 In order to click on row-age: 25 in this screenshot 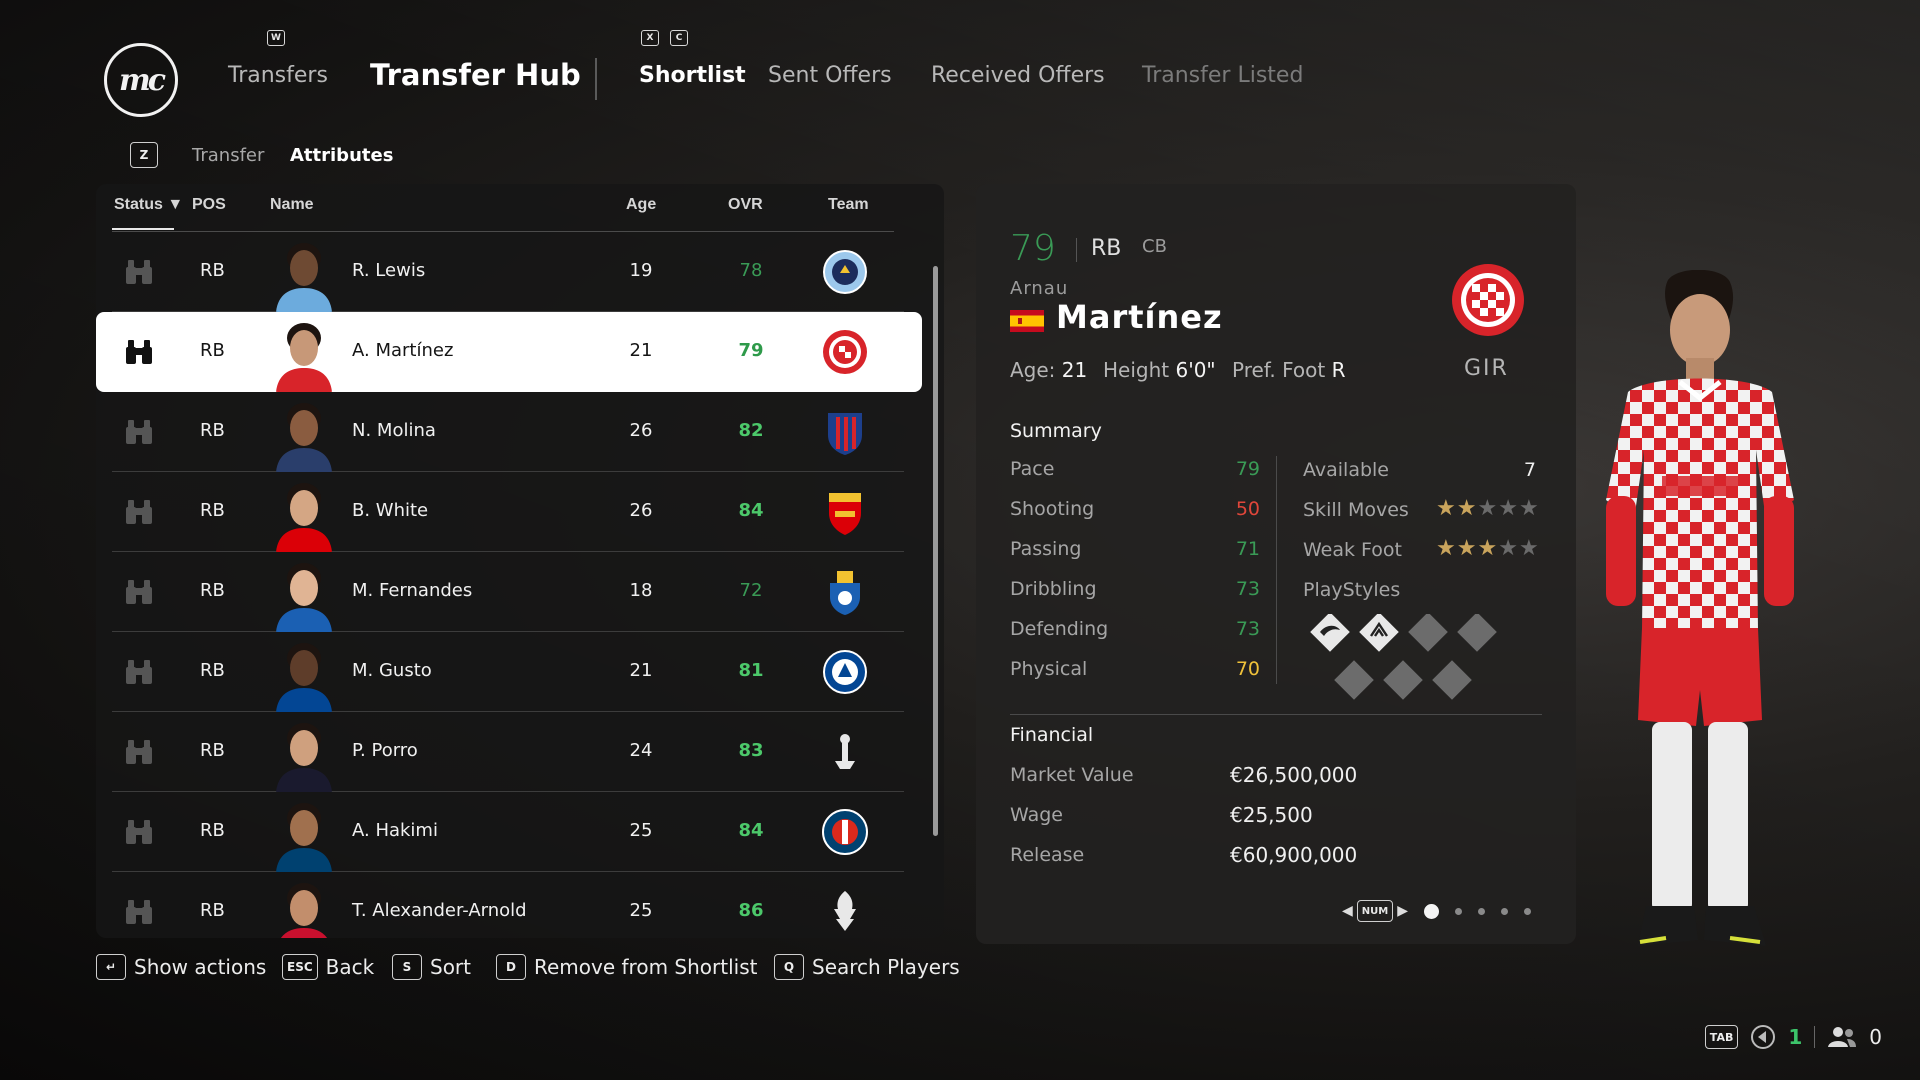, I will do `click(641, 830)`.